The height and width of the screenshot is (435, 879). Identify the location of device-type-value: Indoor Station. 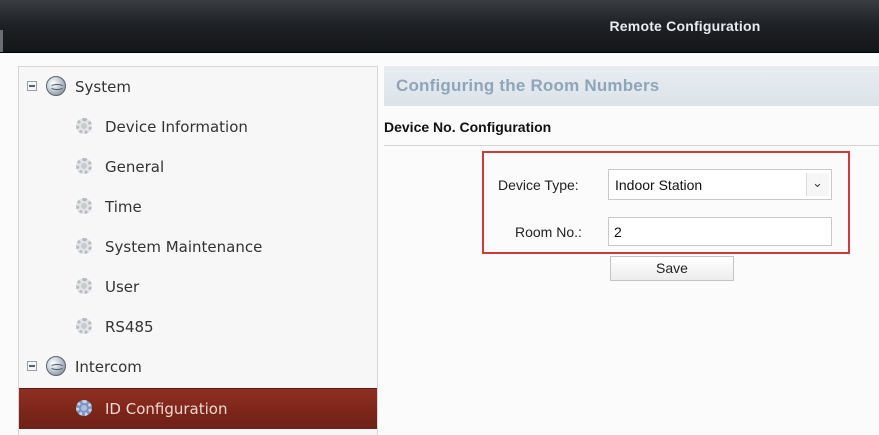
(659, 185).